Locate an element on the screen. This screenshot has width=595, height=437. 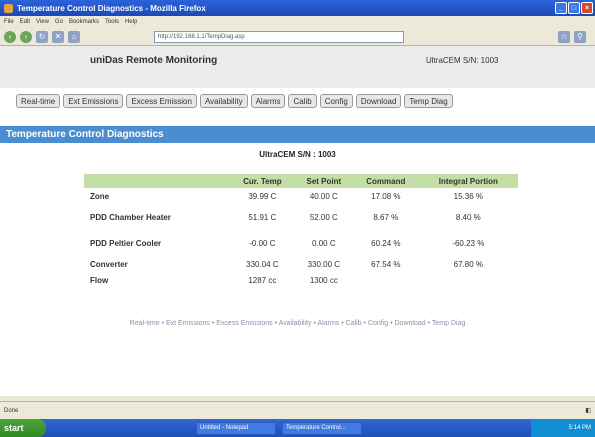
nav-alarms: Alarms is located at coordinates (268, 101).